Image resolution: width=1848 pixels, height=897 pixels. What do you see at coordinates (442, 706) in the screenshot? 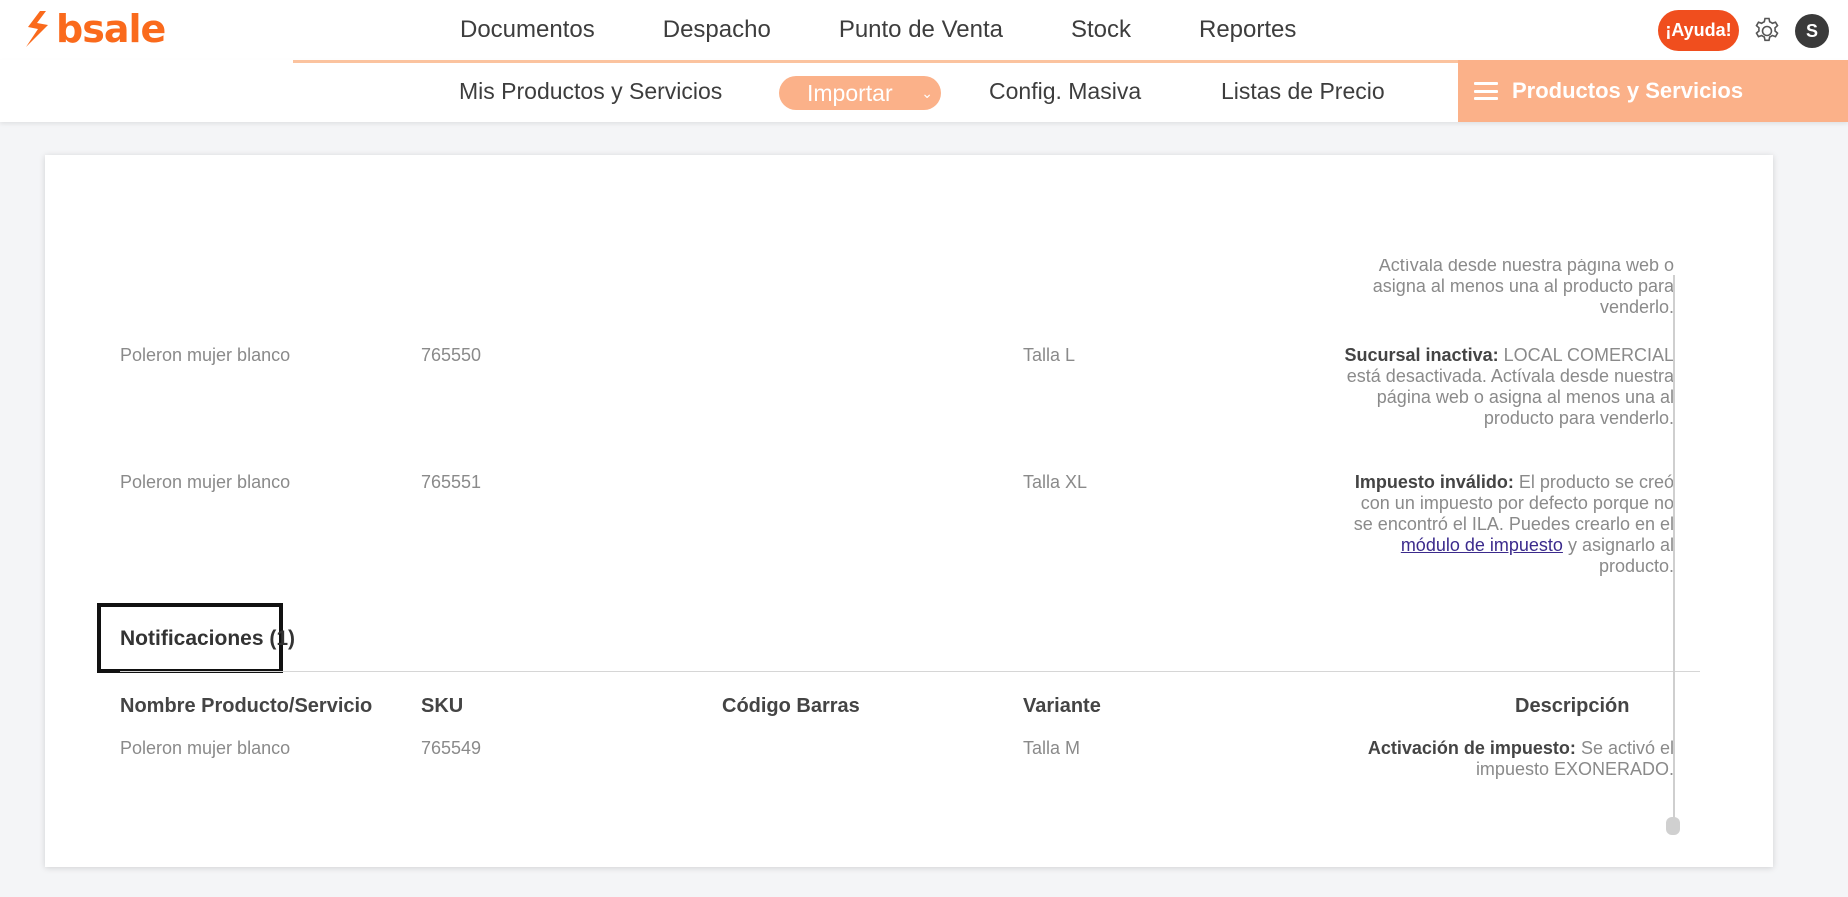
I see `column-header-sku: SKU` at bounding box center [442, 706].